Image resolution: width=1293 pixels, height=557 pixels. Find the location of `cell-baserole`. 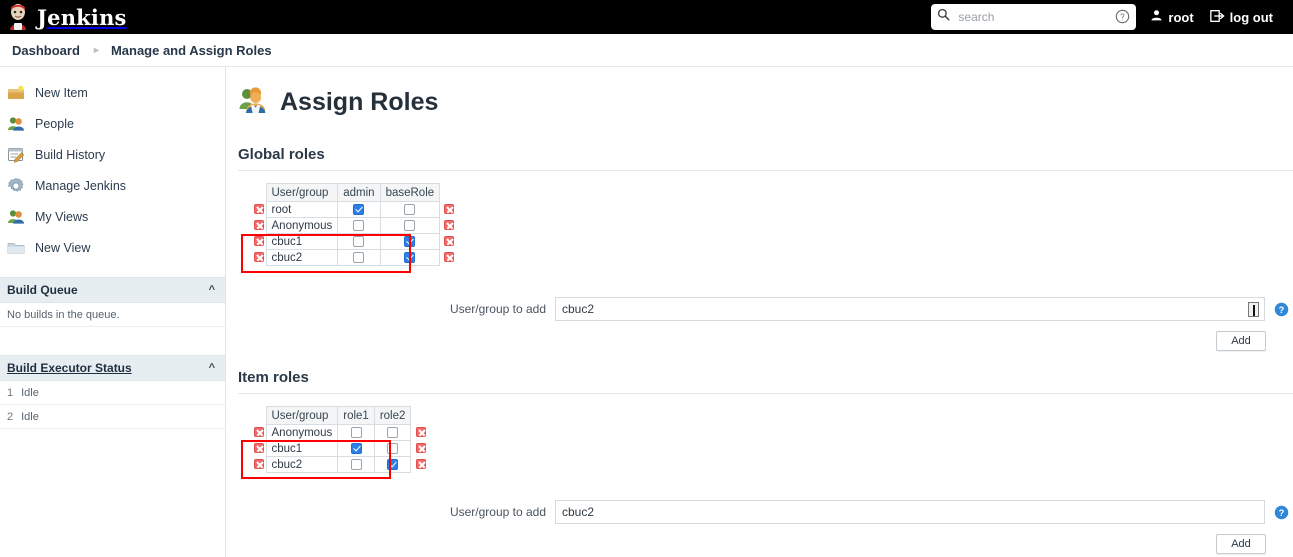

cell-baserole is located at coordinates (410, 209).